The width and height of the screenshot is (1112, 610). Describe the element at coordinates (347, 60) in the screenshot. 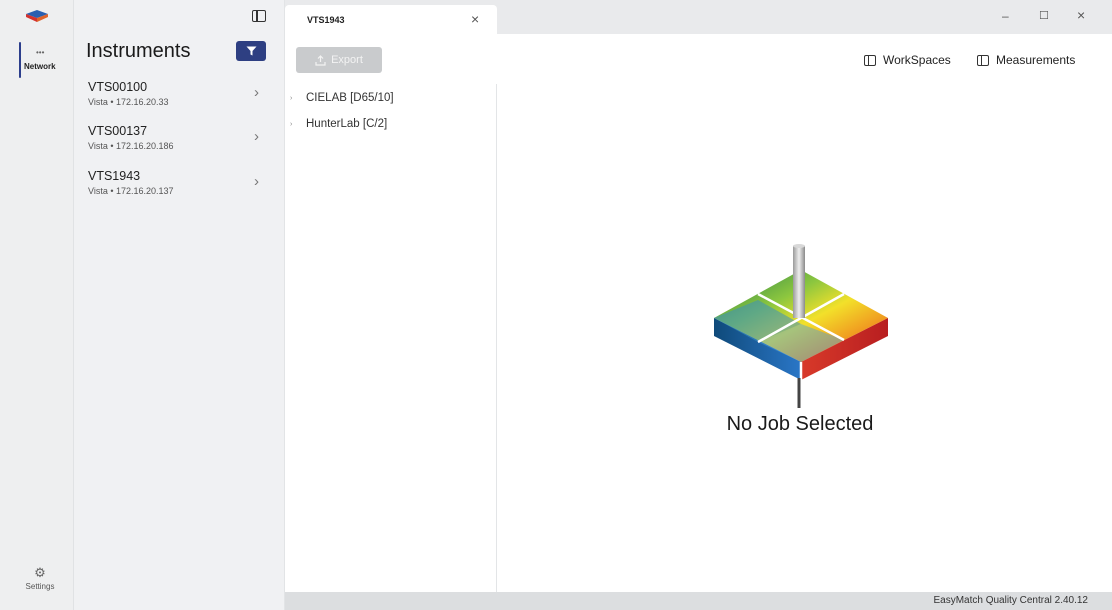

I see `export-label: Export` at that location.